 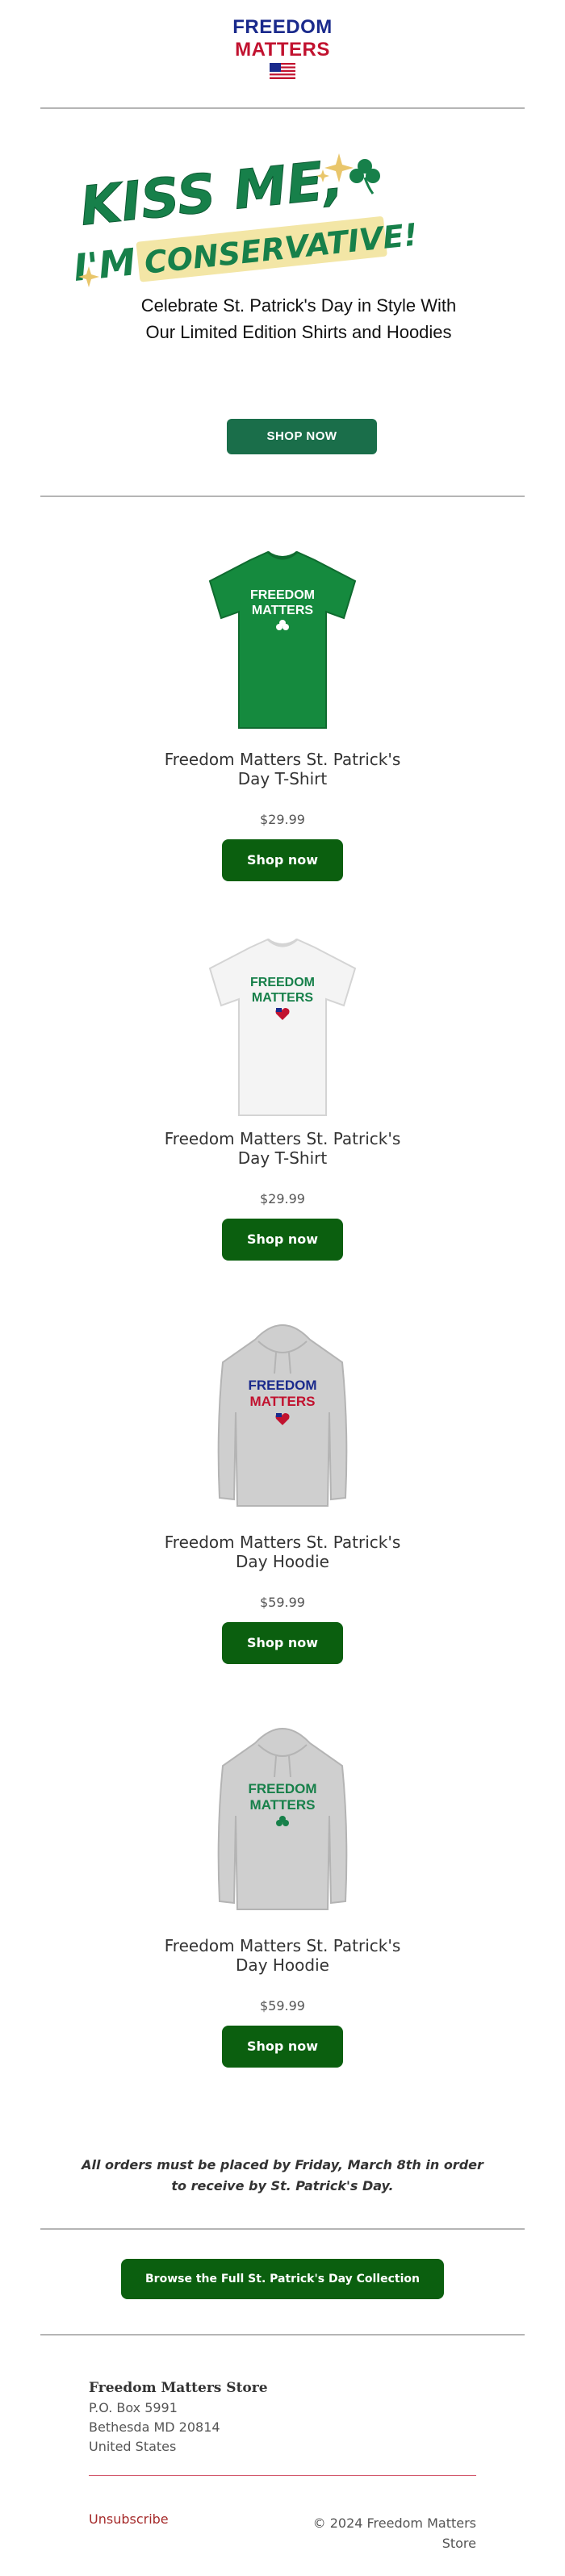 What do you see at coordinates (129, 2519) in the screenshot?
I see `unsubscribe-link: Unsubscribe` at bounding box center [129, 2519].